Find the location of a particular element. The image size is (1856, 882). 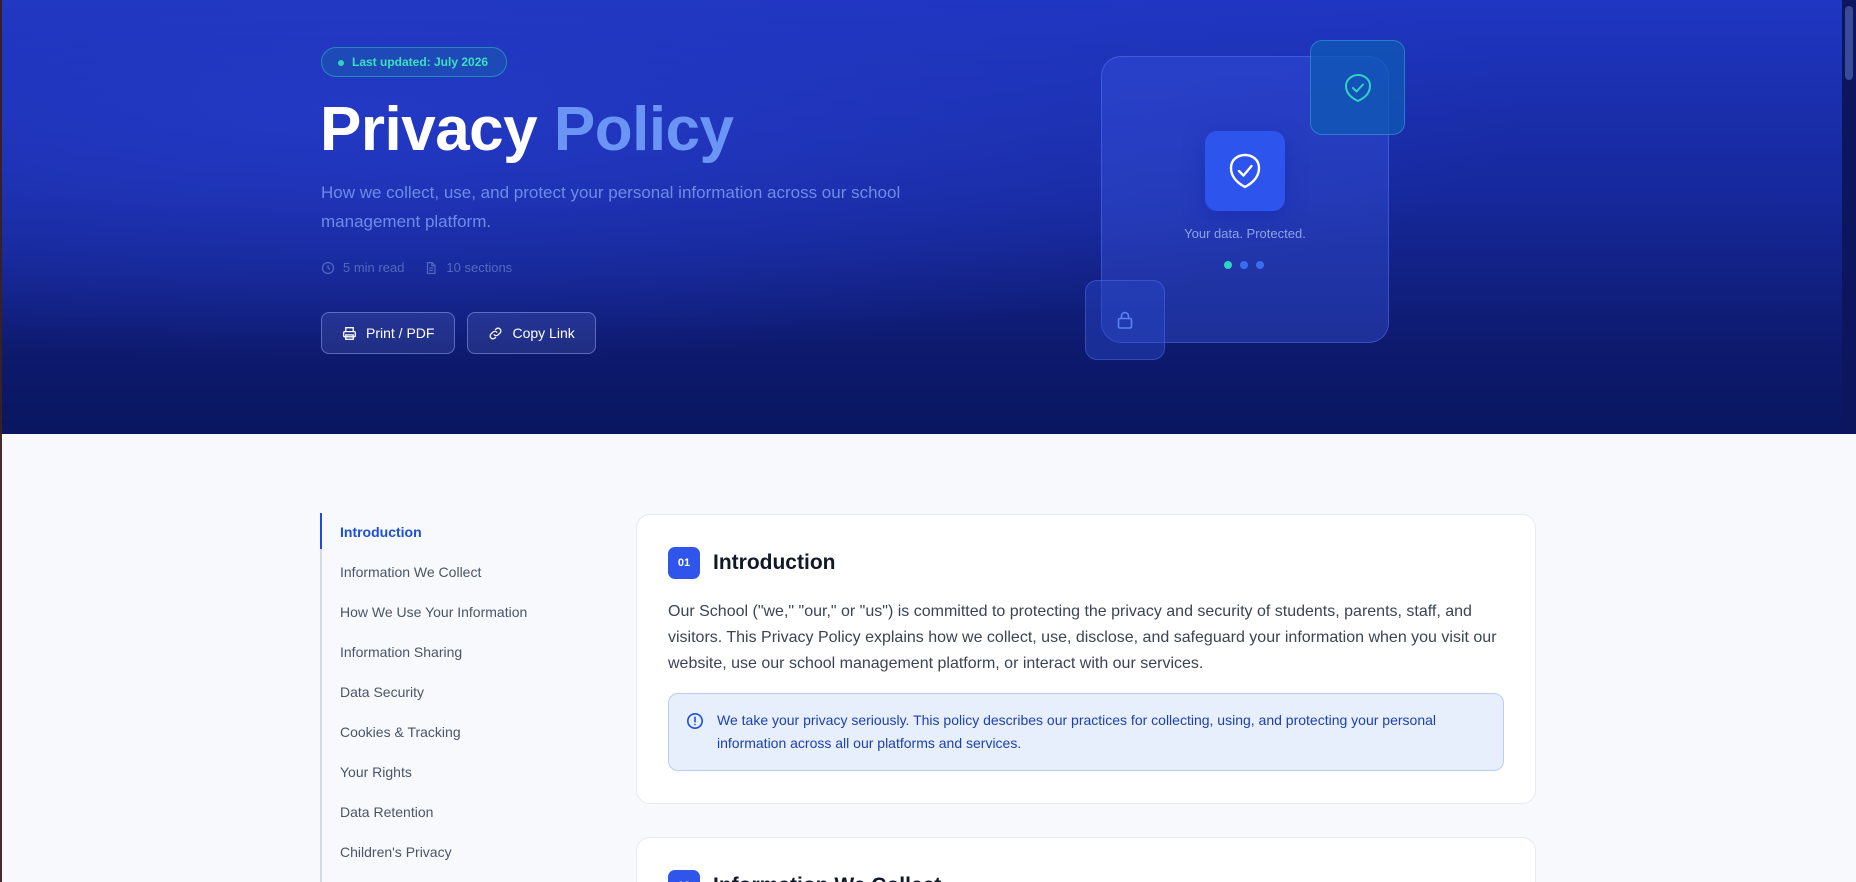

toc-item-how-we-use: How We Use Your Information is located at coordinates (451, 613).